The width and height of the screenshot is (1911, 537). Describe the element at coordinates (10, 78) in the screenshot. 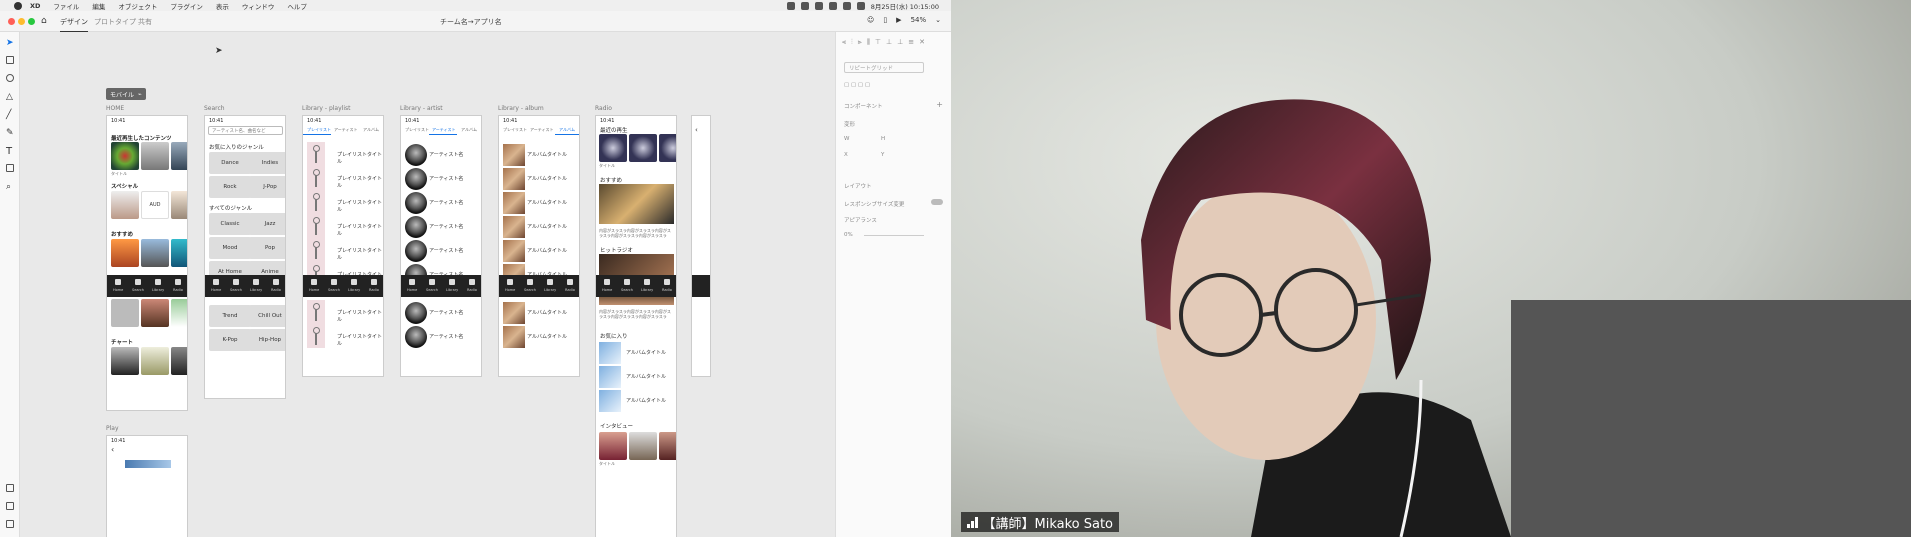

I see `ellipse-tool-icon` at that location.